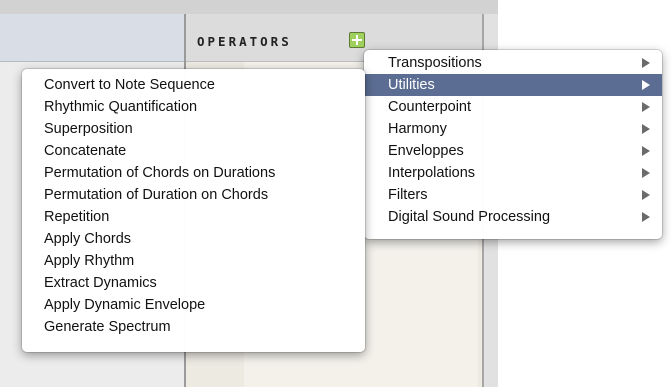  Describe the element at coordinates (193, 217) in the screenshot. I see `menu-item-repetition: Repetition` at that location.